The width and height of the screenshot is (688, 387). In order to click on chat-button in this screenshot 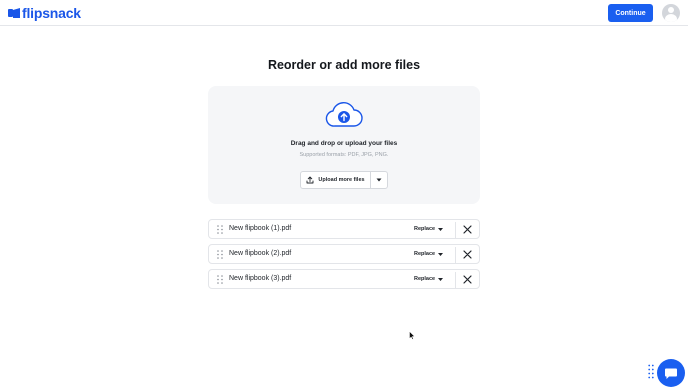, I will do `click(671, 373)`.